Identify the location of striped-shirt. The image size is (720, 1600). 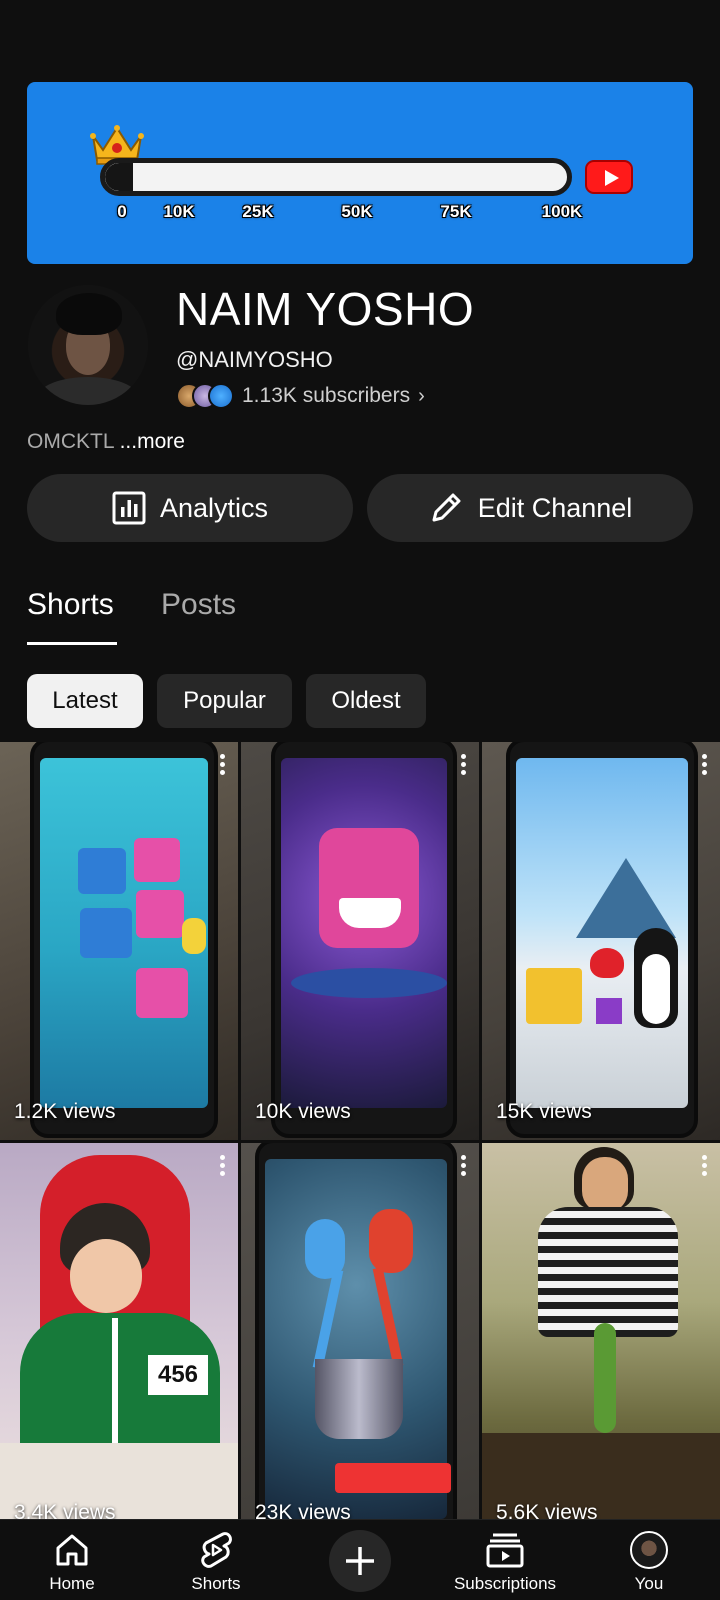
(608, 1272).